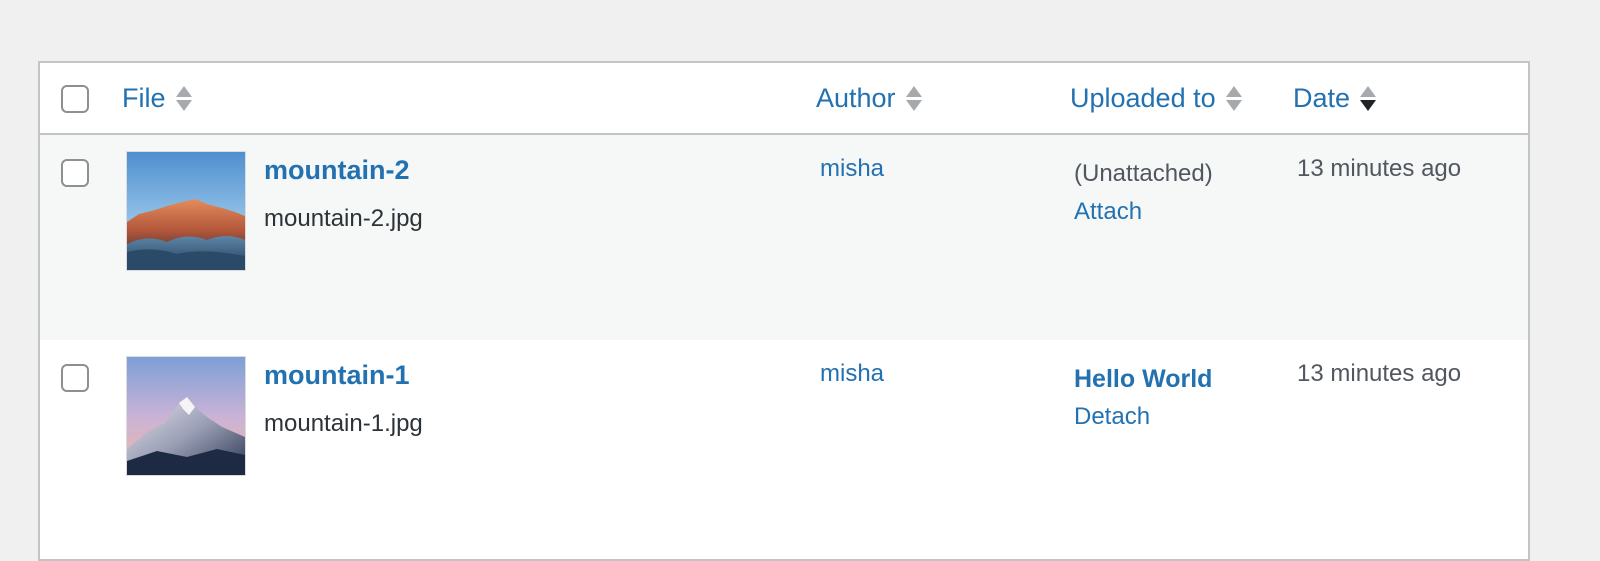  I want to click on unattached-status: (Unattached), so click(1143, 173).